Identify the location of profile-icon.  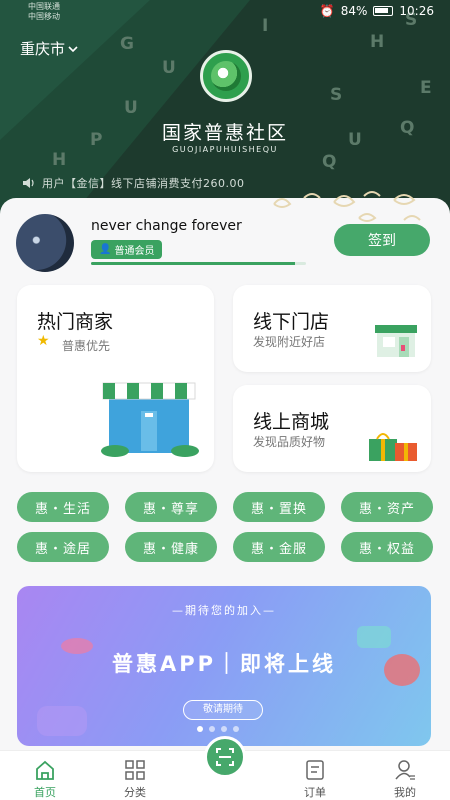
(405, 770).